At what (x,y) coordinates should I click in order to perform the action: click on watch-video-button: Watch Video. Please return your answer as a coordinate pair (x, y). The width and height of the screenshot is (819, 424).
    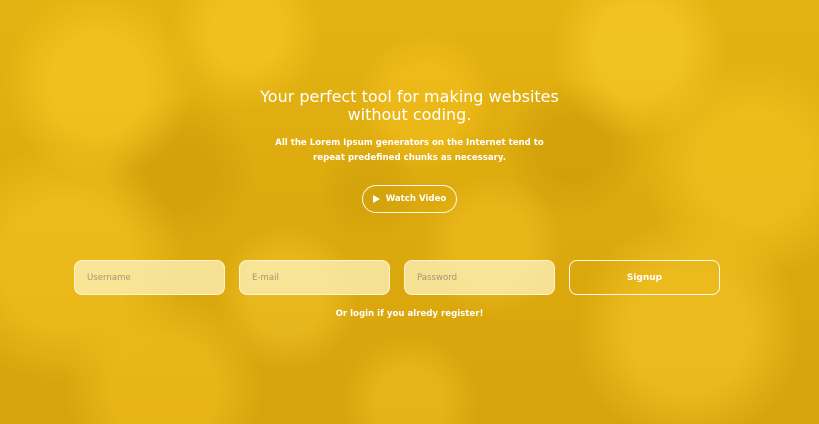
    Looking at the image, I should click on (409, 199).